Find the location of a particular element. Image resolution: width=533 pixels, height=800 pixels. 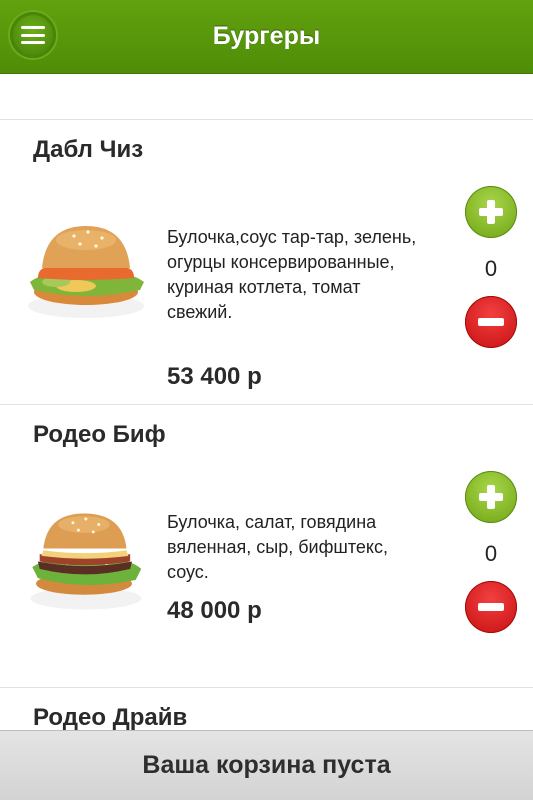

page-title: Бургеры is located at coordinates (266, 36).